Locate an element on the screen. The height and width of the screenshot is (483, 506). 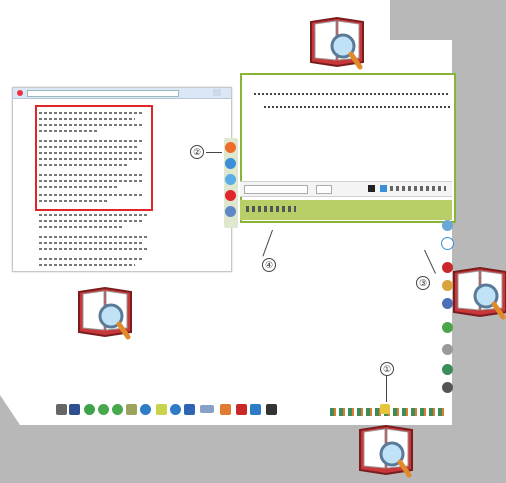
red-star-icon is located at coordinates (230, 195).